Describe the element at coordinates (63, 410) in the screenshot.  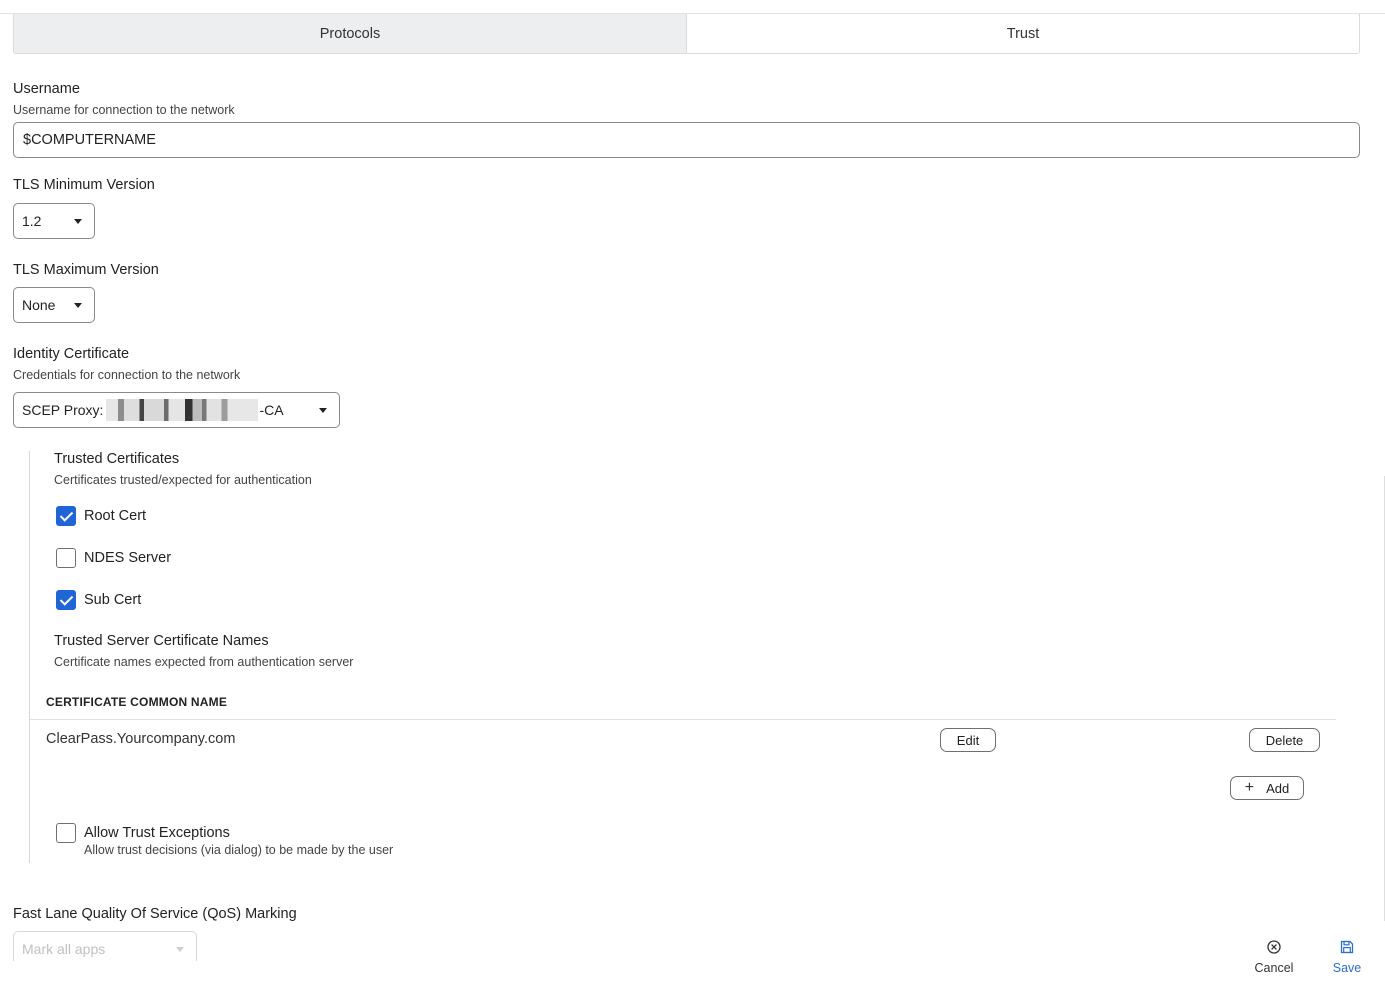
I see `identity-certificate-prefix: SCEP Proxy:` at that location.